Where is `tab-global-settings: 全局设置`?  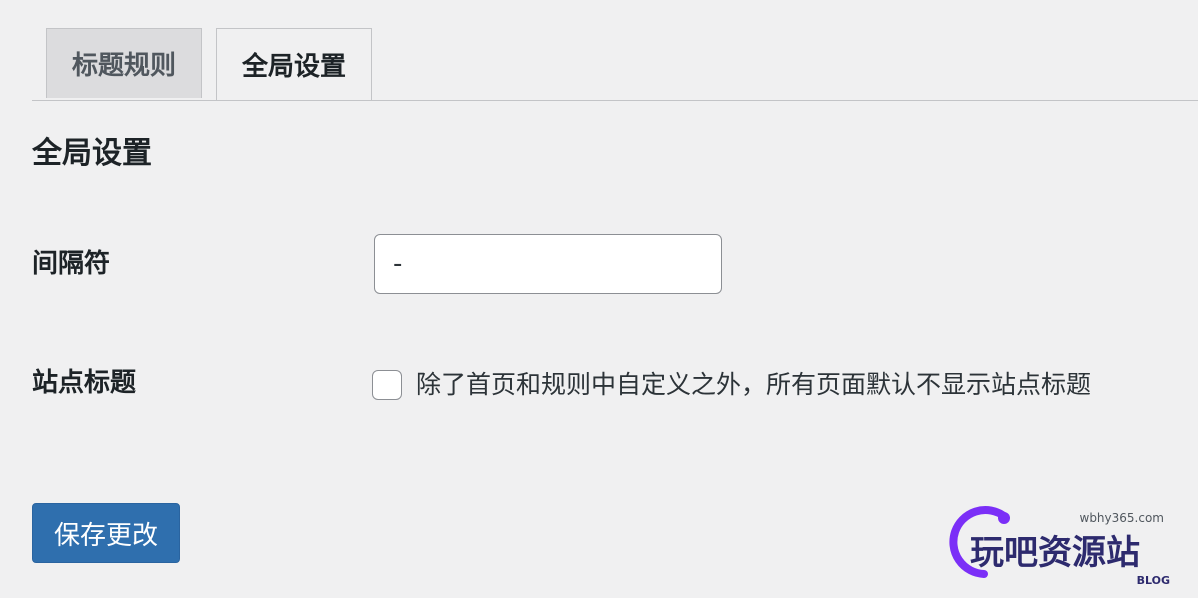
tab-global-settings: 全局设置 is located at coordinates (294, 64).